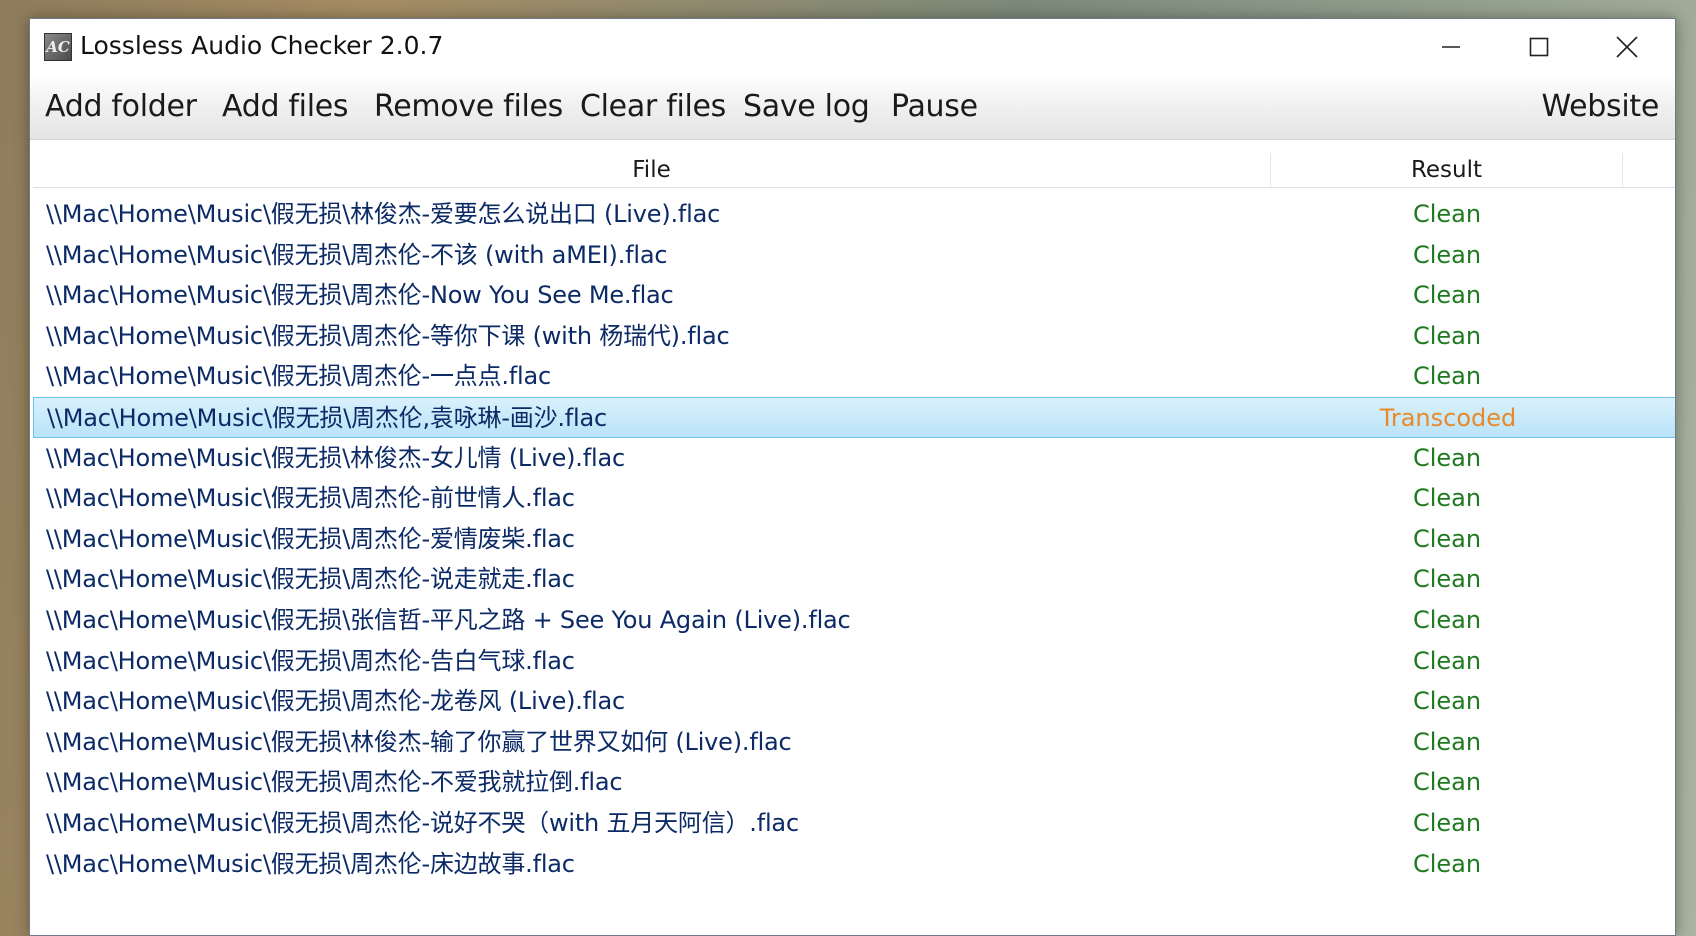 The height and width of the screenshot is (936, 1696). I want to click on table-row: \\Mac\Home\Music\假无损\周杰伦-爱情废柴.flac Clean, so click(854, 539).